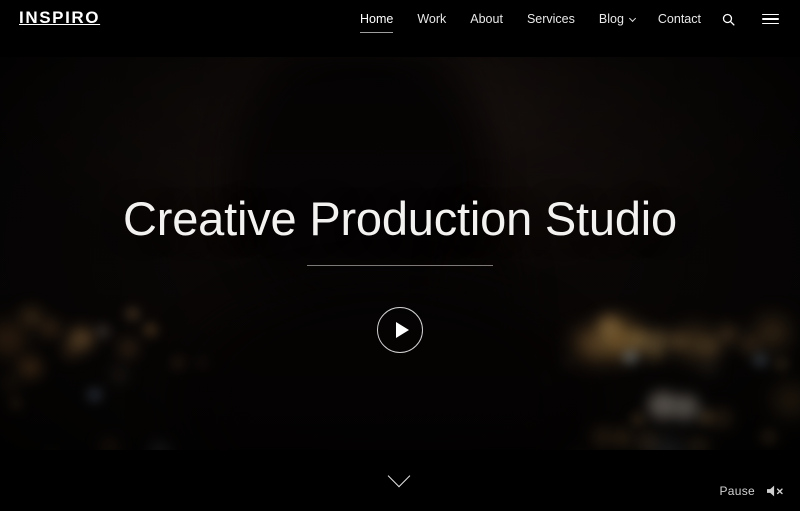  I want to click on pause-button: Pause, so click(737, 491).